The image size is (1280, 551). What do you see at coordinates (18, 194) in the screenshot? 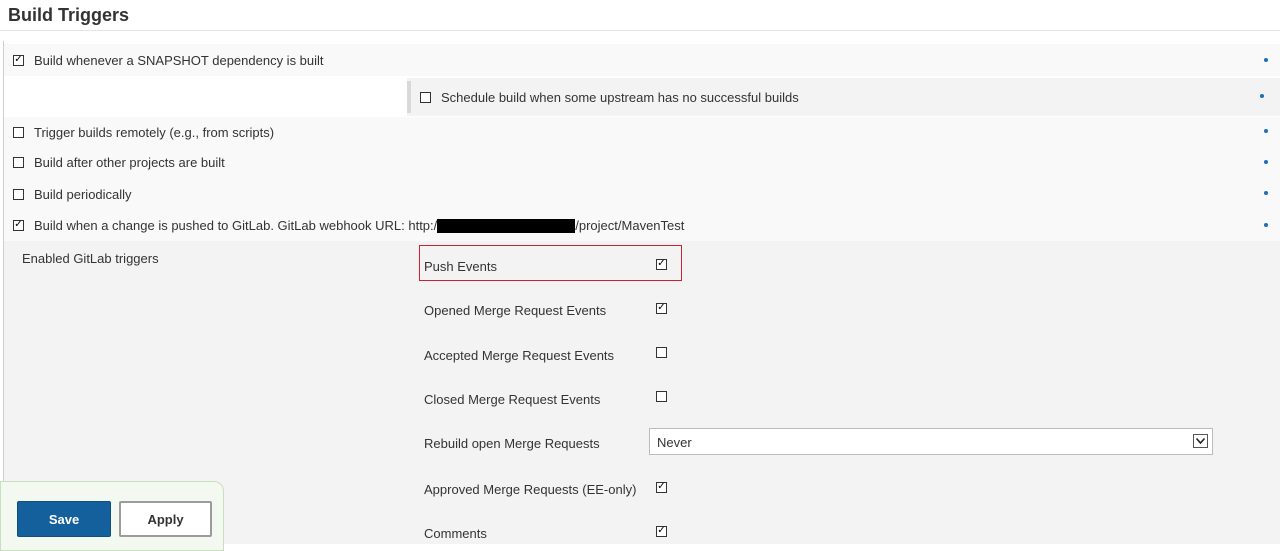
I see `build-periodically-checkbox` at bounding box center [18, 194].